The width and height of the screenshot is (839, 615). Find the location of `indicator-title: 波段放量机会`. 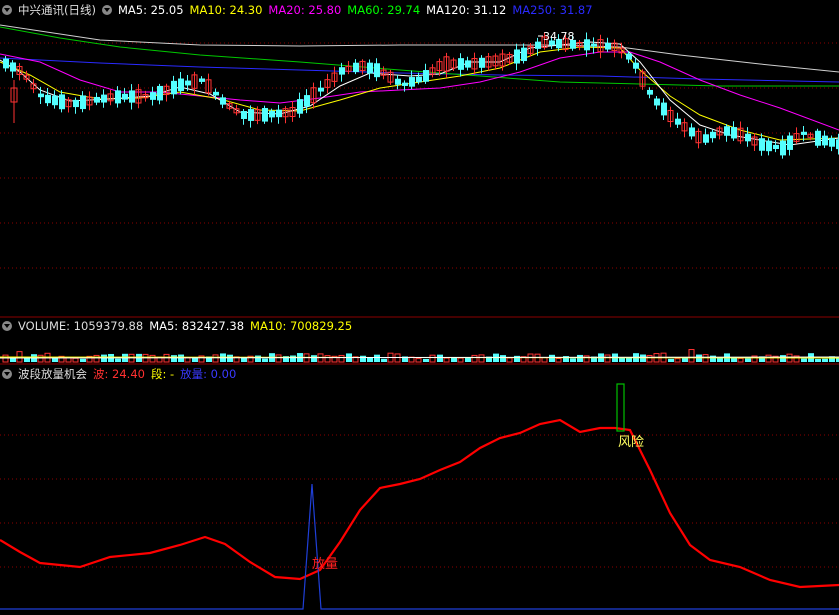

indicator-title: 波段放量机会 is located at coordinates (52, 374).